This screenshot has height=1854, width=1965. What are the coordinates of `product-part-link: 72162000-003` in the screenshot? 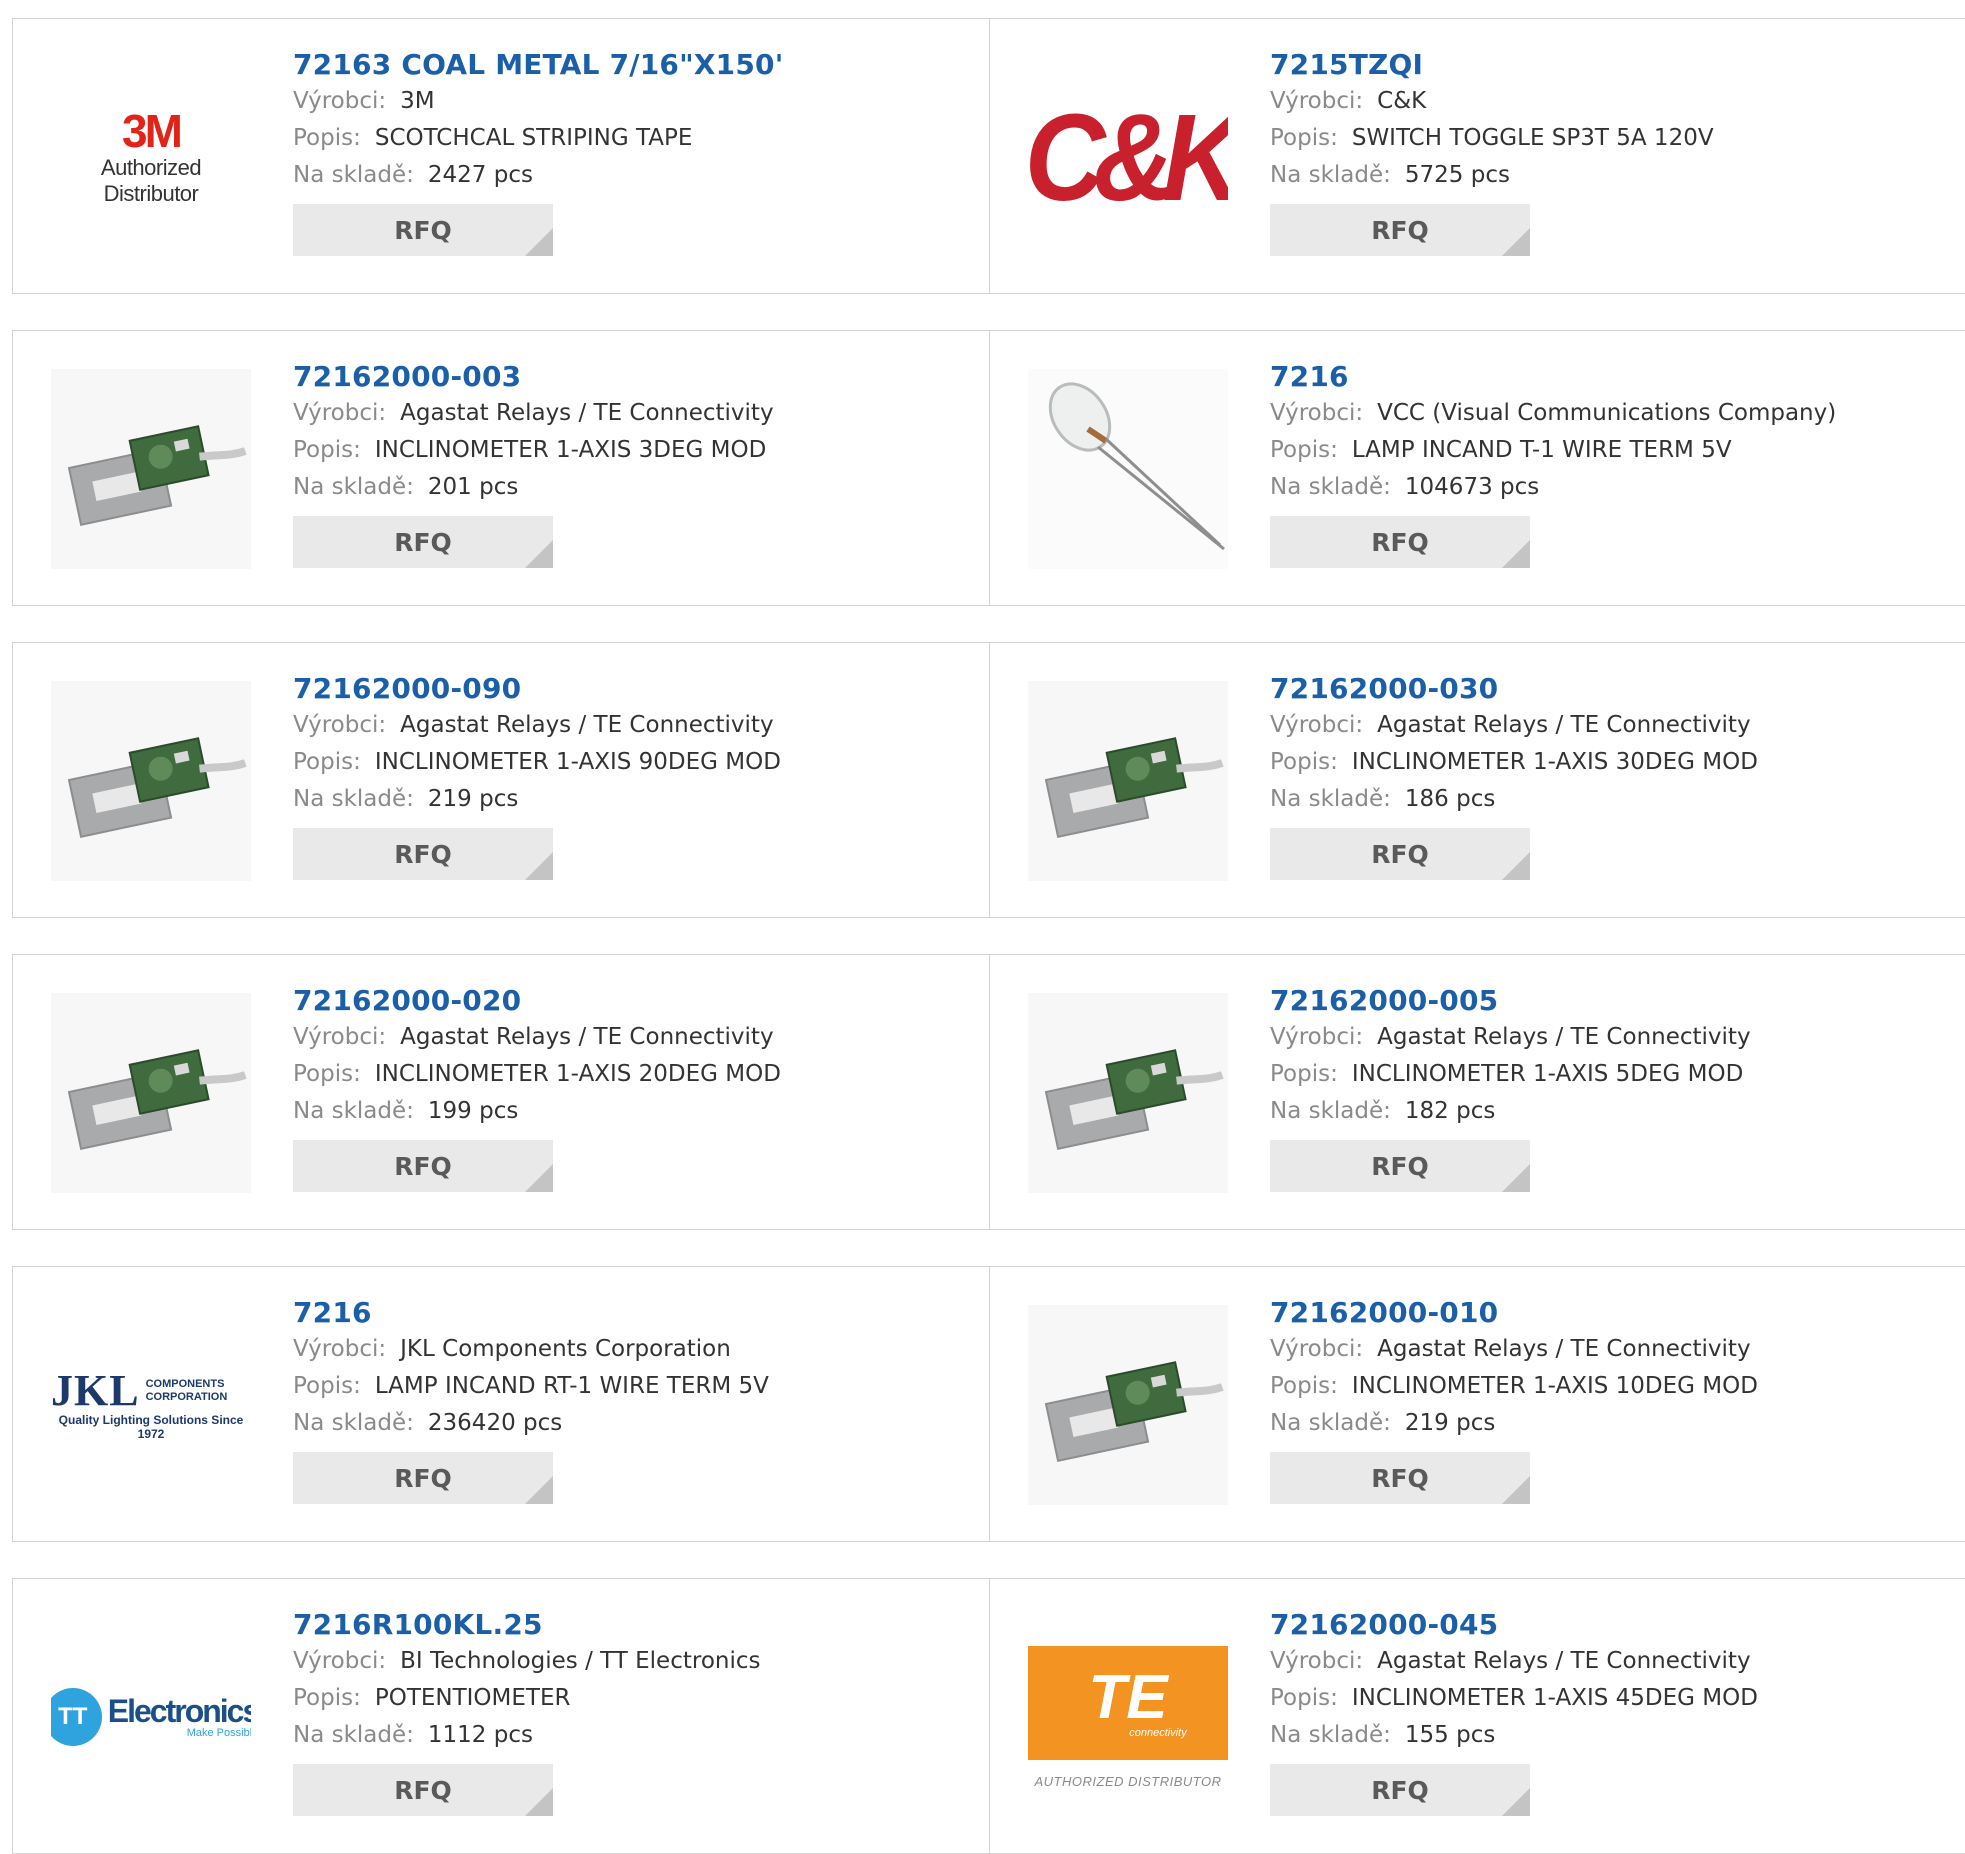 It's located at (637, 377).